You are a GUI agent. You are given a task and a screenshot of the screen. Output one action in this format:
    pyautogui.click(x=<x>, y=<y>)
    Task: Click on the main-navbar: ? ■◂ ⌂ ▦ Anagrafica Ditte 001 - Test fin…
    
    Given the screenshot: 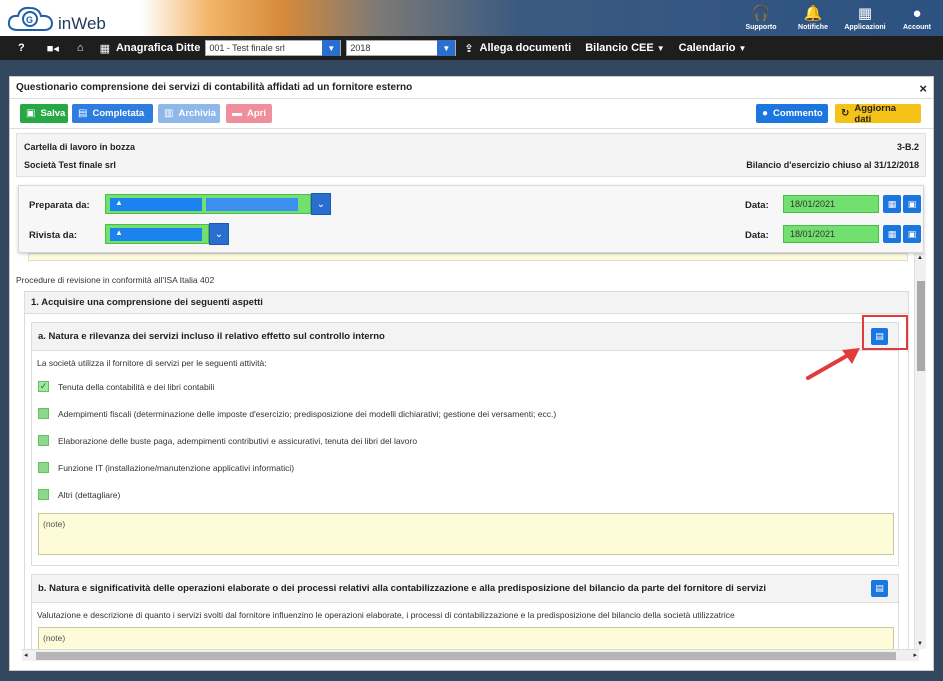 What is the action you would take?
    pyautogui.click(x=471, y=48)
    